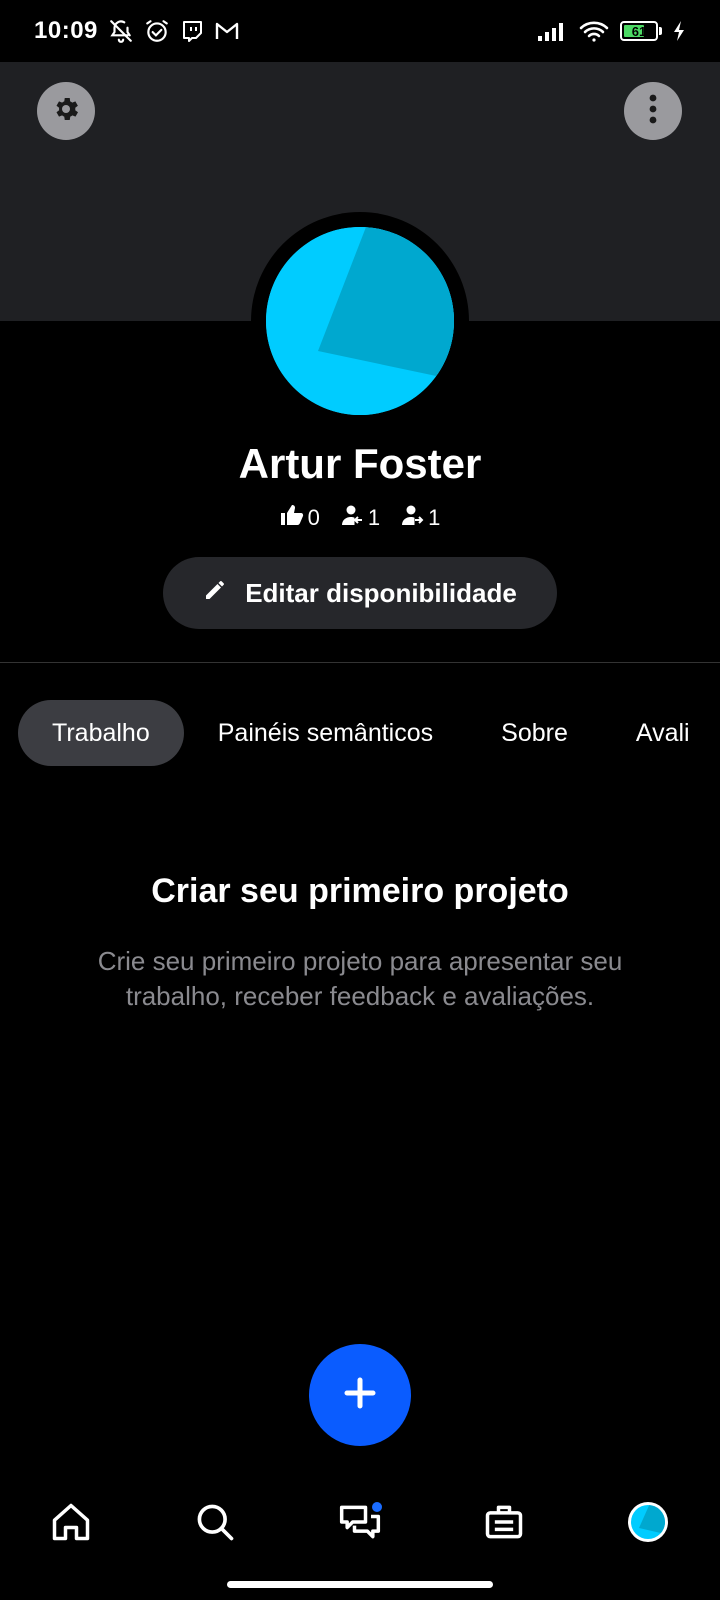 This screenshot has width=720, height=1600. I want to click on followers-stat: 1, so click(360, 518).